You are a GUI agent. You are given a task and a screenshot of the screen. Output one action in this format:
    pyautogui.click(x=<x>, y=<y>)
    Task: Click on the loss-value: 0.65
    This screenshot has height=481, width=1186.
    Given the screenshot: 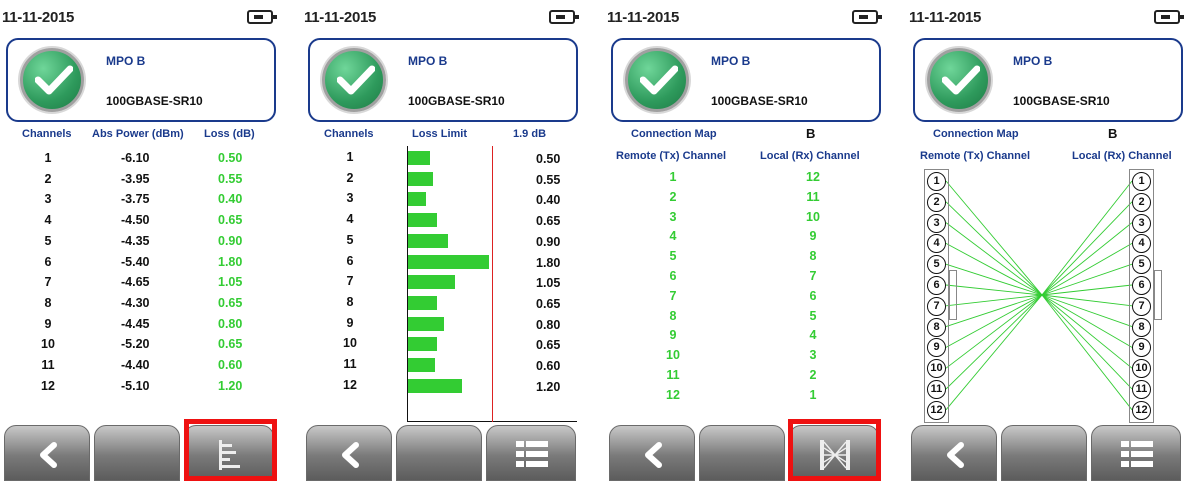 What is the action you would take?
    pyautogui.click(x=230, y=302)
    